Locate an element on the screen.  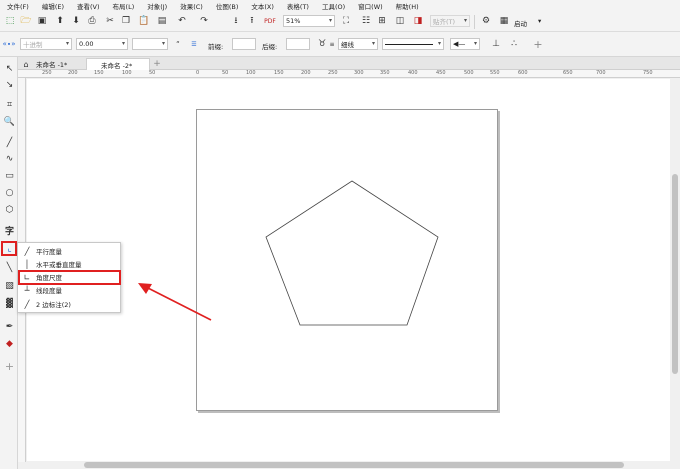
precision-dropdown: 0.00 ▾ is located at coordinates (102, 44).